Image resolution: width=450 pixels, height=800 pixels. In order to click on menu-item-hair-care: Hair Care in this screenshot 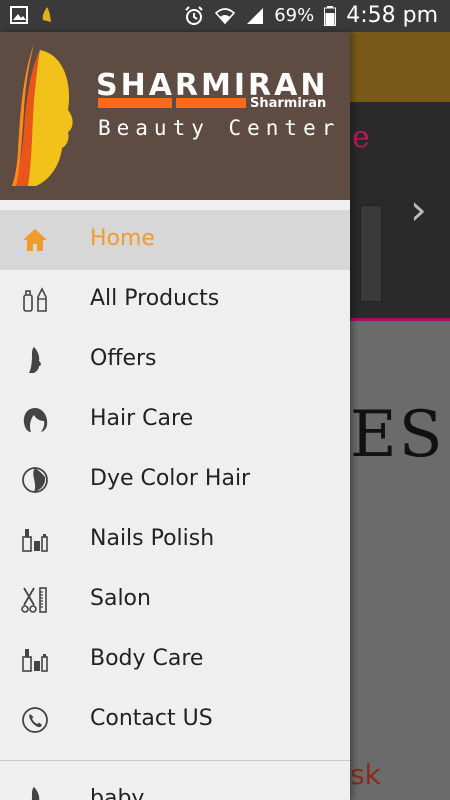, I will do `click(175, 420)`.